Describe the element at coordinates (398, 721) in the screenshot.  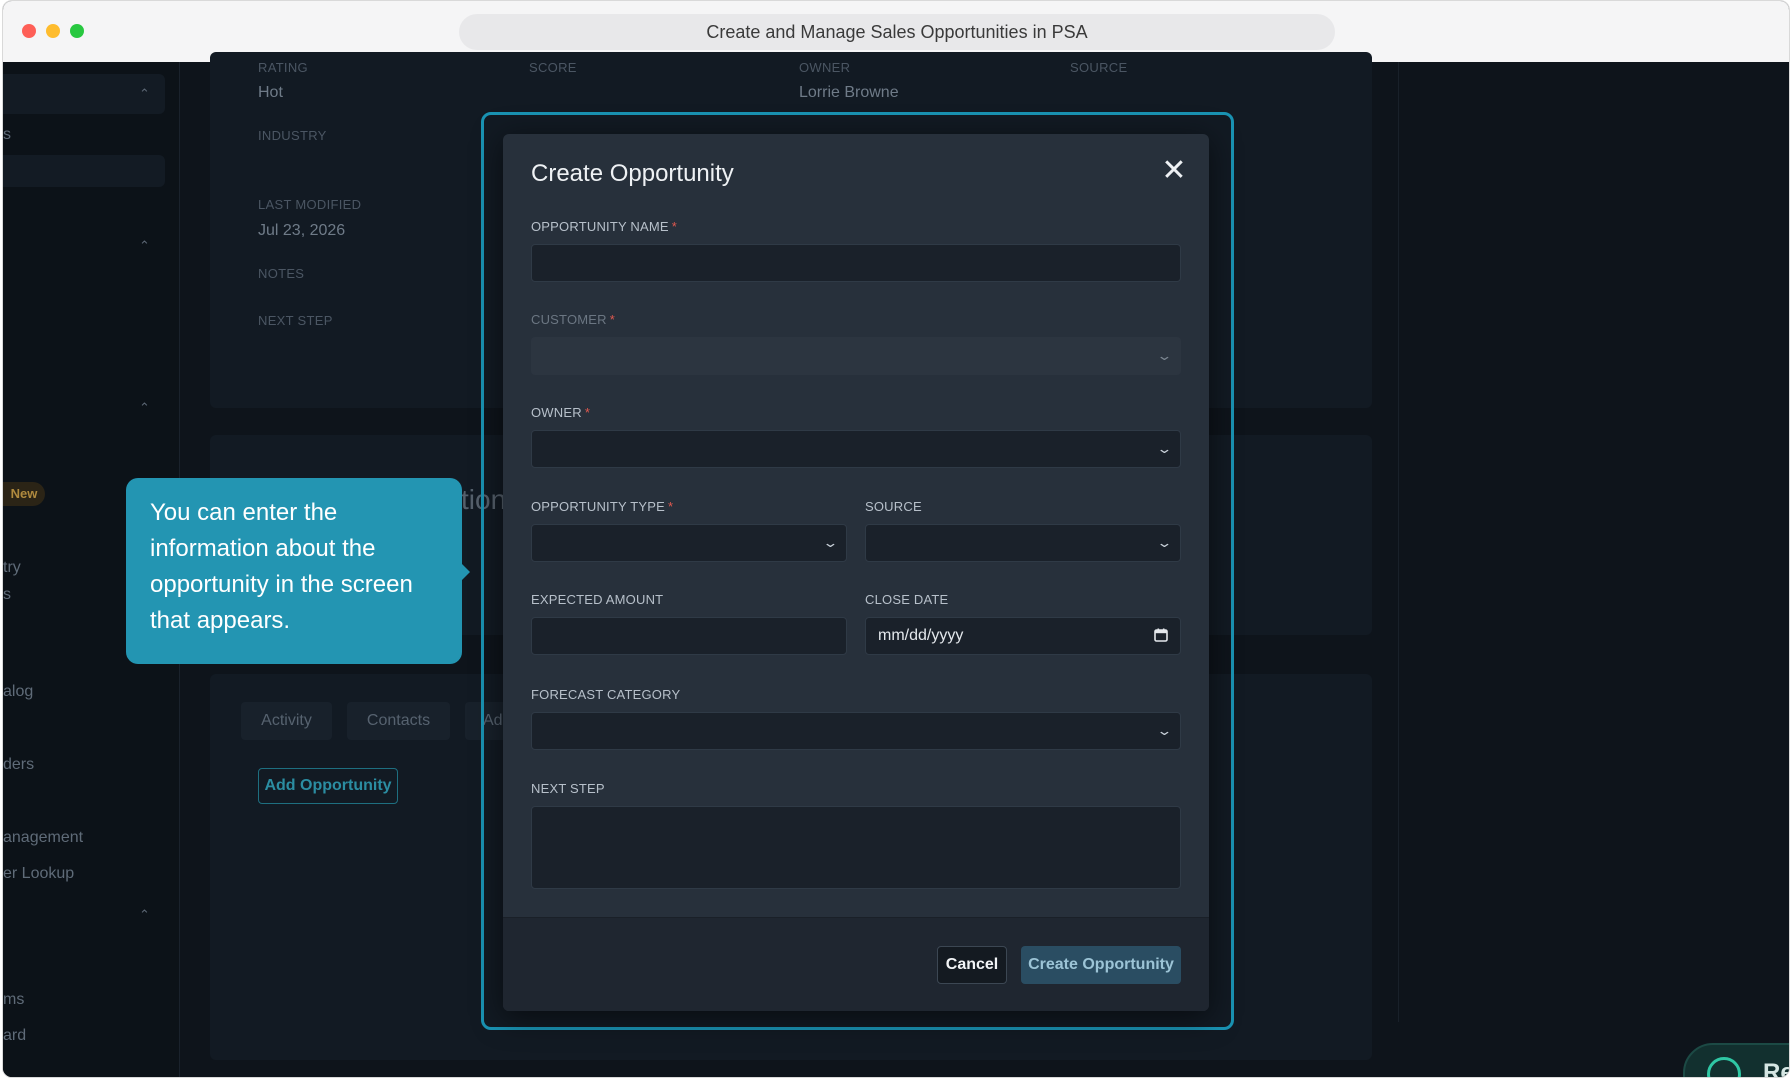
I see `tab-contacts: Contacts` at that location.